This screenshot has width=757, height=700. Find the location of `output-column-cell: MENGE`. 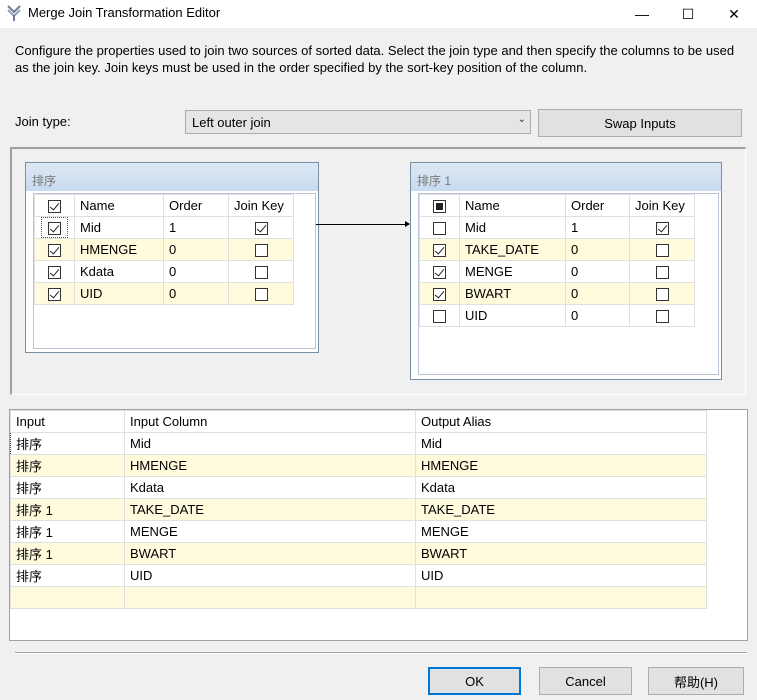

output-column-cell: MENGE is located at coordinates (270, 531).